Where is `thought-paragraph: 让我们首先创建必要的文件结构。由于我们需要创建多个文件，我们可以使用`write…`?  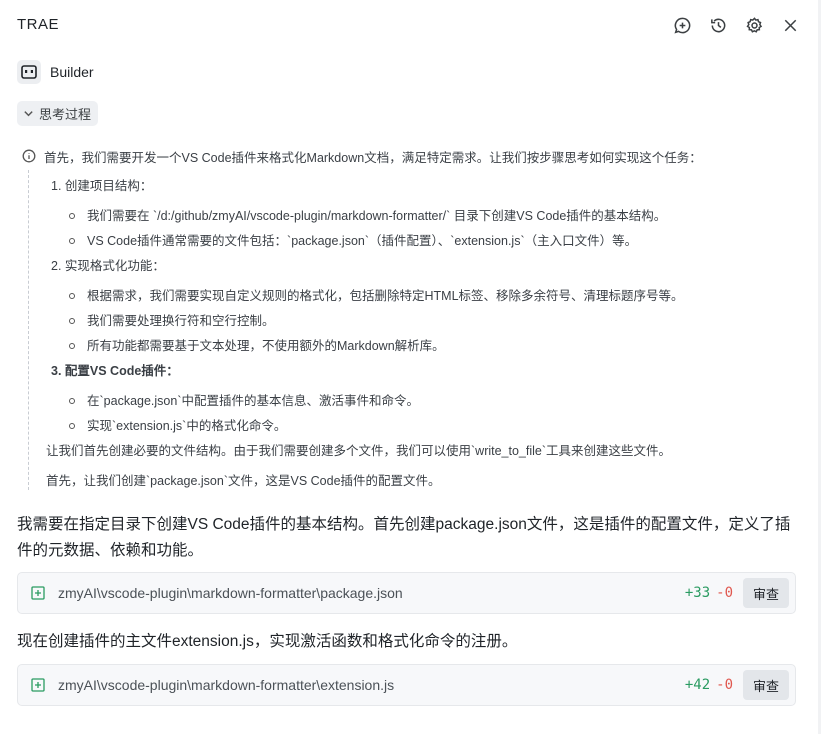 thought-paragraph: 让我们首先创建必要的文件结构。由于我们需要创建多个文件，我们可以使用`write… is located at coordinates (359, 451).